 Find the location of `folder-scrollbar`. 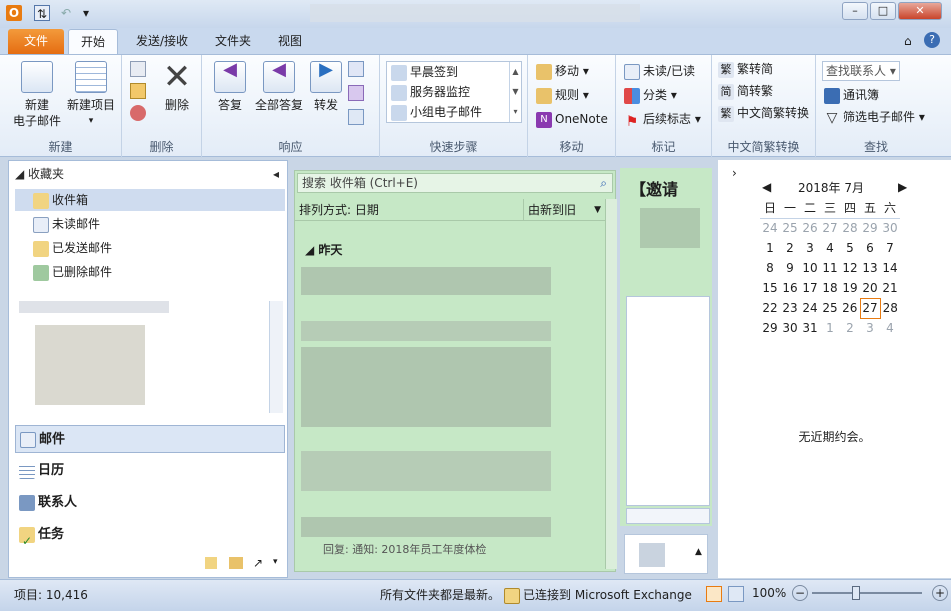

folder-scrollbar is located at coordinates (276, 357).